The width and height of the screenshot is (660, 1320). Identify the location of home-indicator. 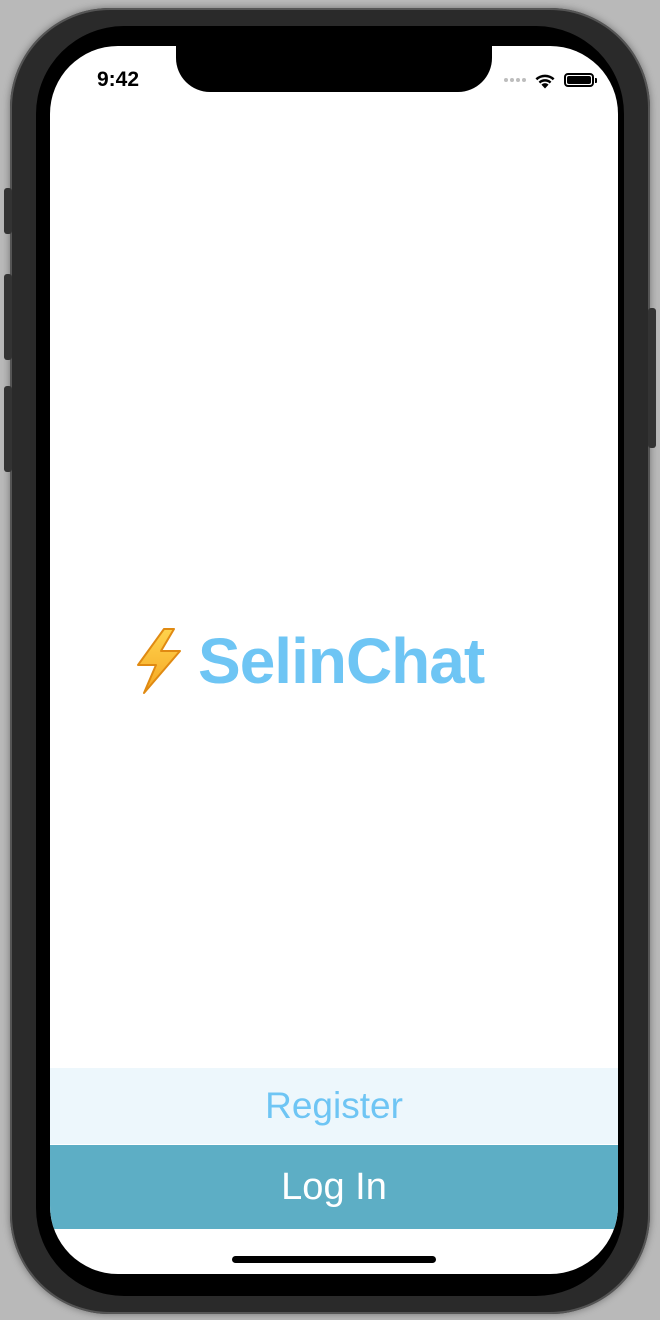
(334, 1259).